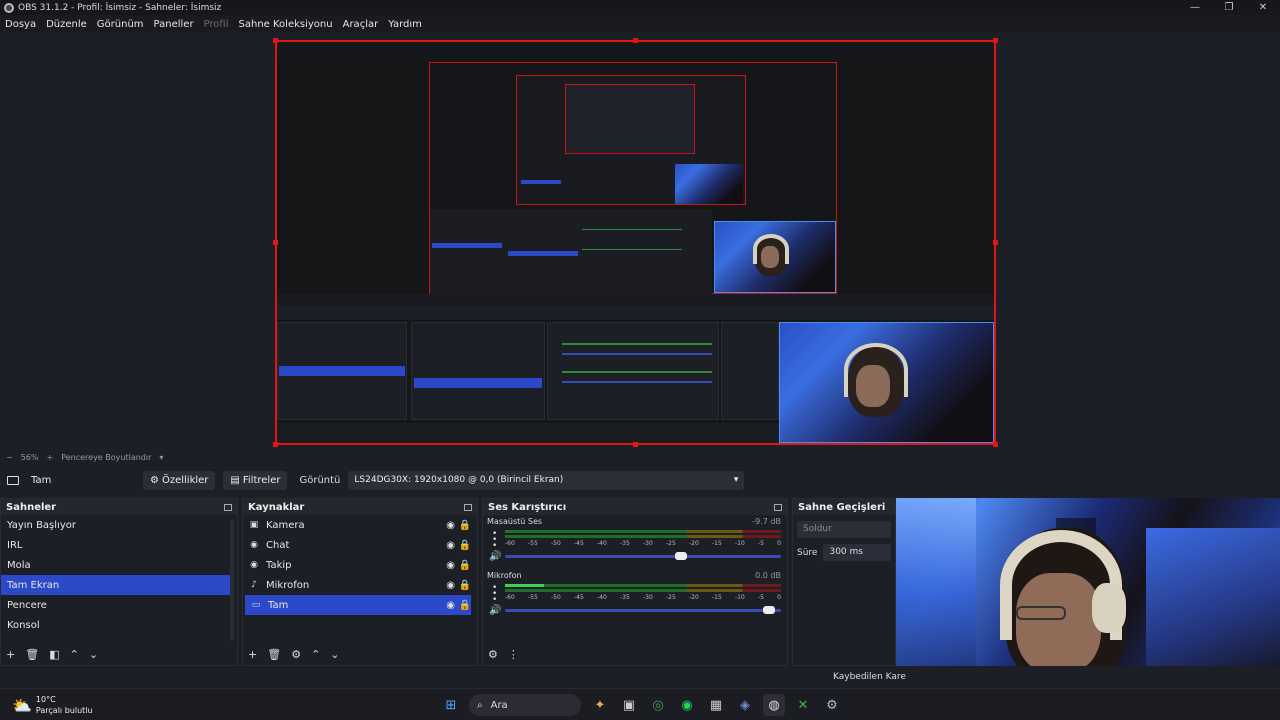  I want to click on mixer-footer: ⚙ ⋮, so click(506, 654).